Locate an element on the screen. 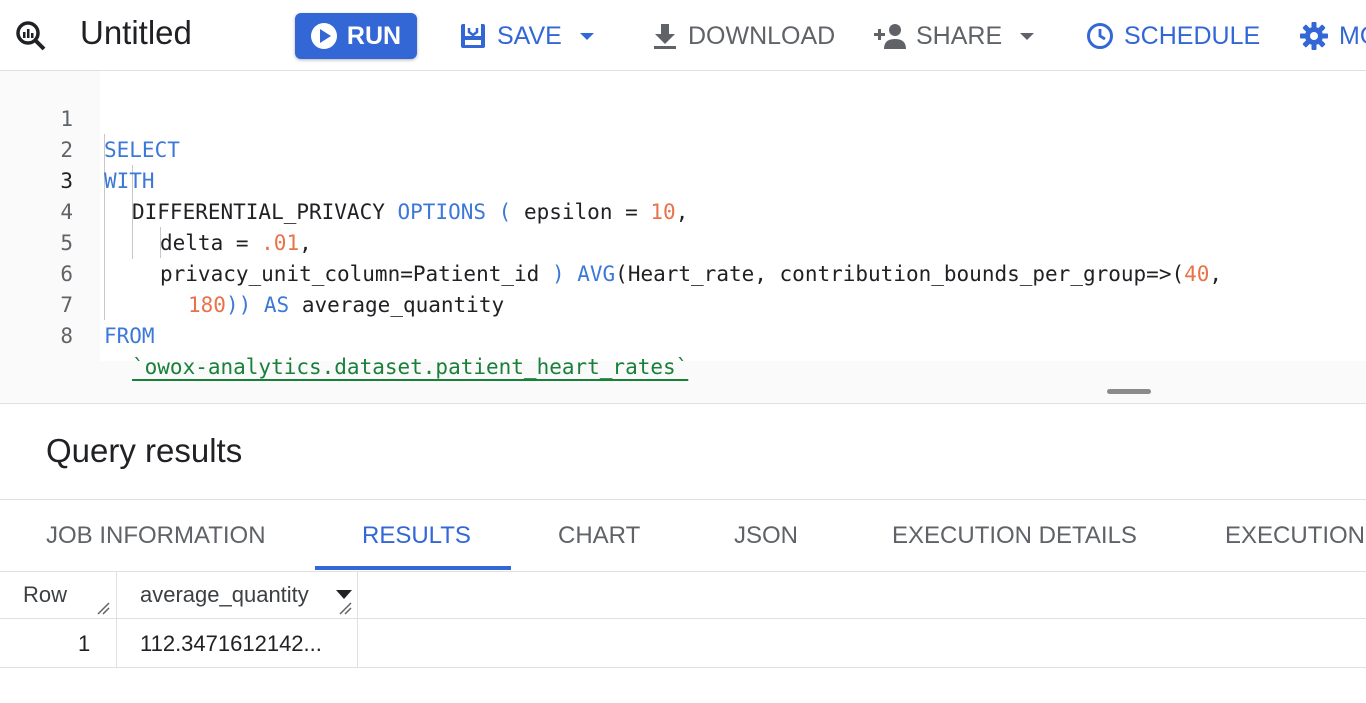 This screenshot has height=703, width=1366. editor-resize-handle is located at coordinates (1129, 391).